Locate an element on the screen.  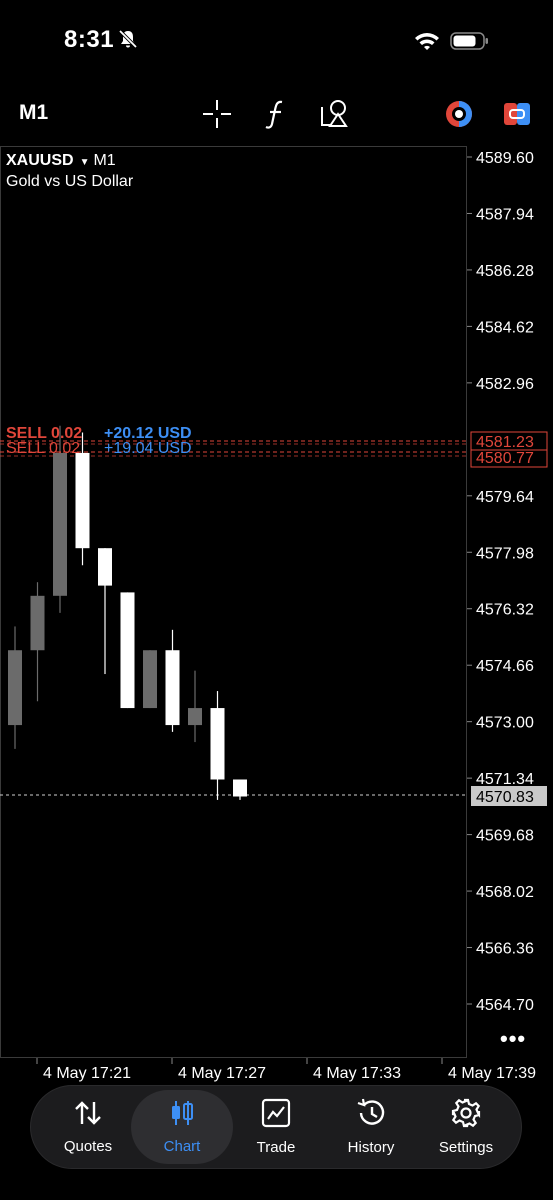
time-tick-label: 4 May 17:39 is located at coordinates (492, 1073).